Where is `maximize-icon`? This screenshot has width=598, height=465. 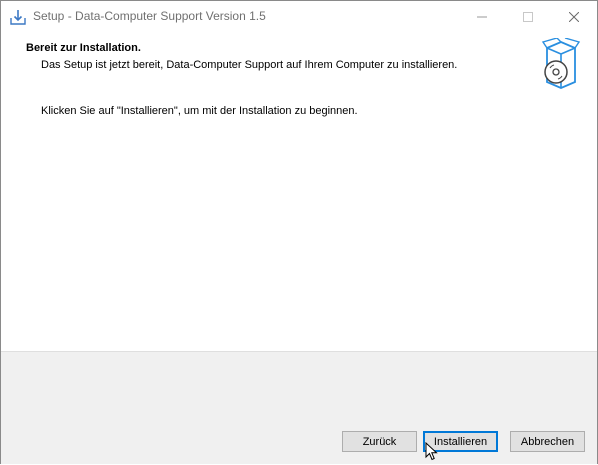 maximize-icon is located at coordinates (528, 16).